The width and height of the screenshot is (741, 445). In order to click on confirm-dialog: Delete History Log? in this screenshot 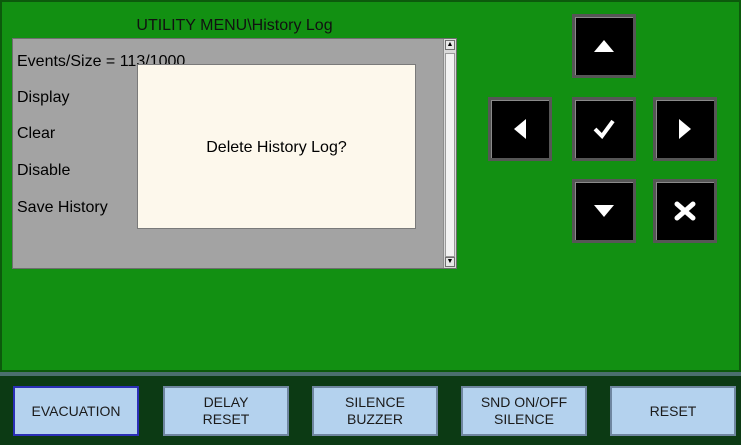, I will do `click(276, 146)`.